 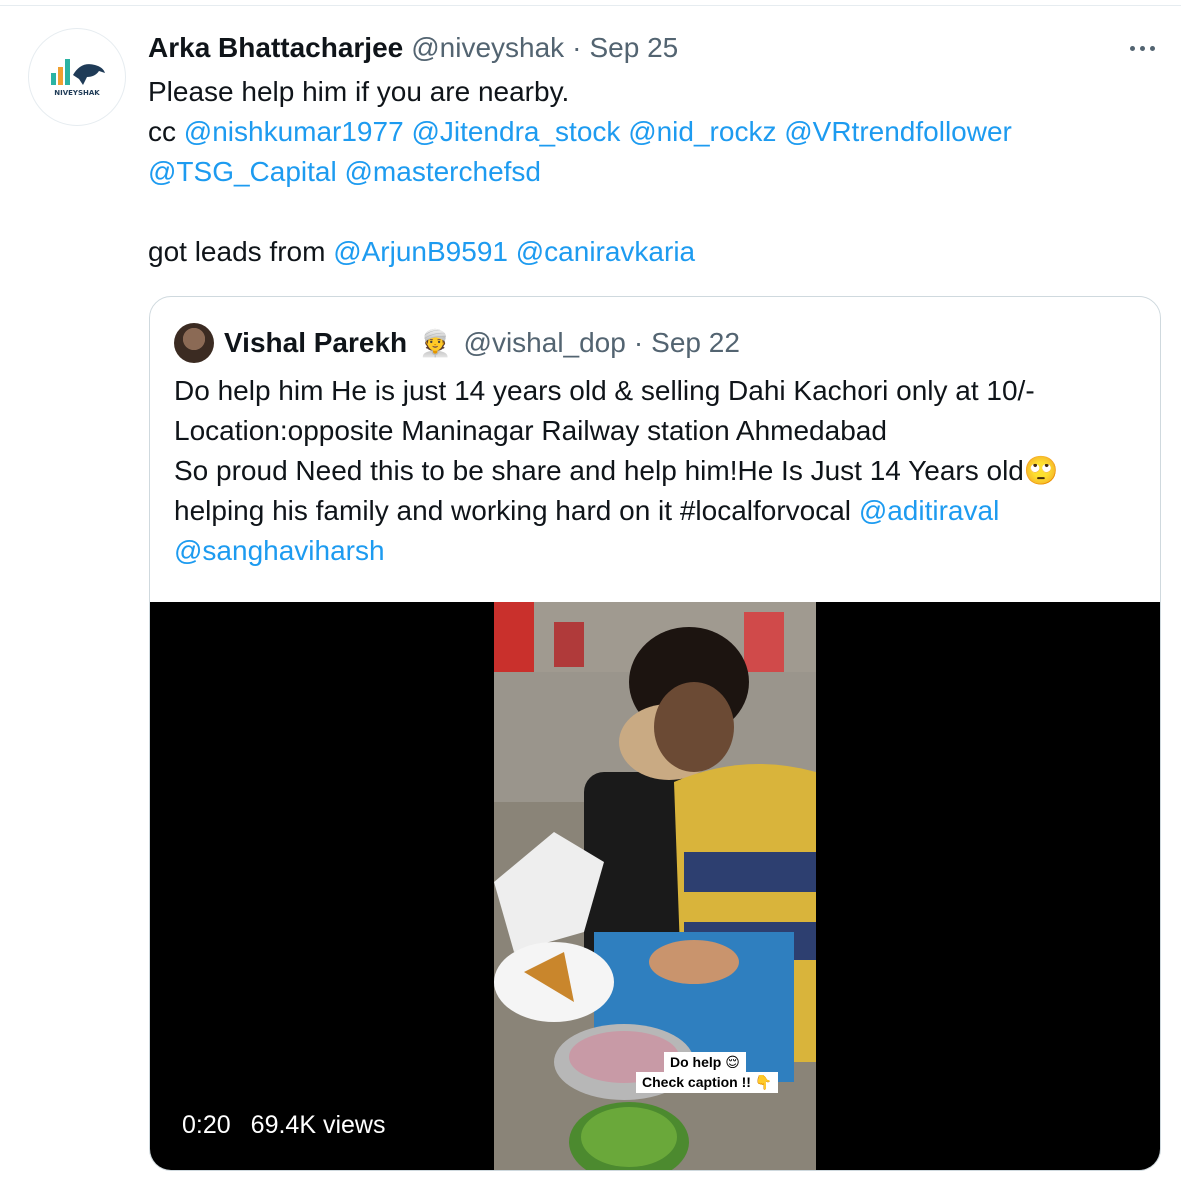 What do you see at coordinates (1132, 48) in the screenshot?
I see `more-dots-icon` at bounding box center [1132, 48].